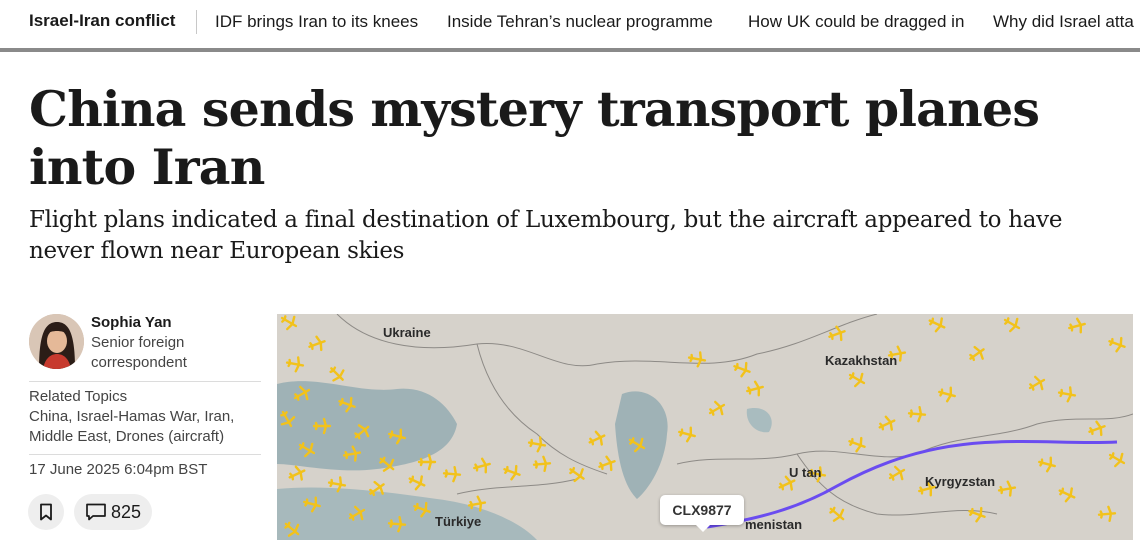 The height and width of the screenshot is (540, 1140). Describe the element at coordinates (407, 332) in the screenshot. I see `map-label-ukraine: Ukraine` at that location.